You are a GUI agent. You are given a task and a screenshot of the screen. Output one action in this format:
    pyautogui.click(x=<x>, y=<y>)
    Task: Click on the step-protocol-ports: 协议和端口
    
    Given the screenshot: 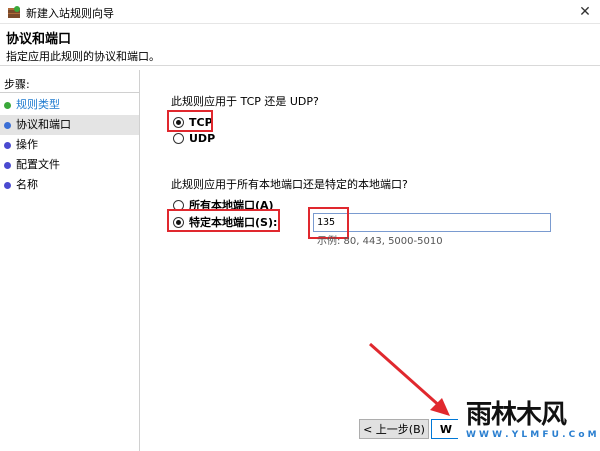 What is the action you would take?
    pyautogui.click(x=69, y=125)
    